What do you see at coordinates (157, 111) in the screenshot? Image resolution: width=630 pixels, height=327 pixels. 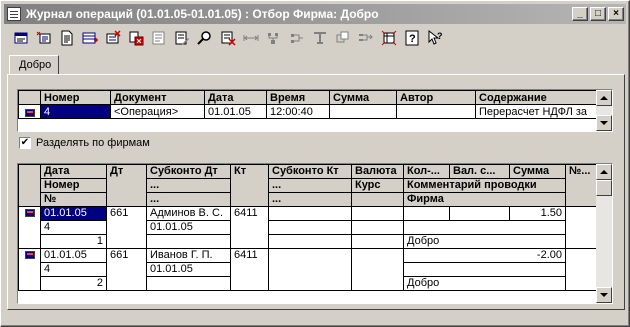 I see `cell-document: <Операция>` at bounding box center [157, 111].